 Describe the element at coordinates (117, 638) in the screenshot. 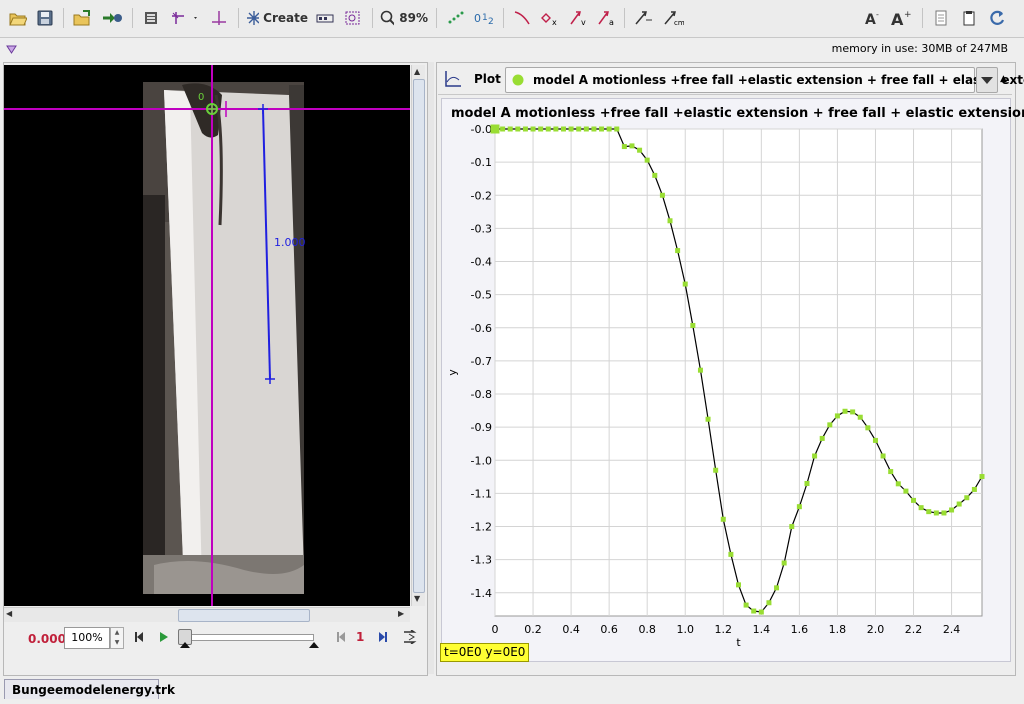

I see `zoom-spinner: ▲ ▼` at that location.